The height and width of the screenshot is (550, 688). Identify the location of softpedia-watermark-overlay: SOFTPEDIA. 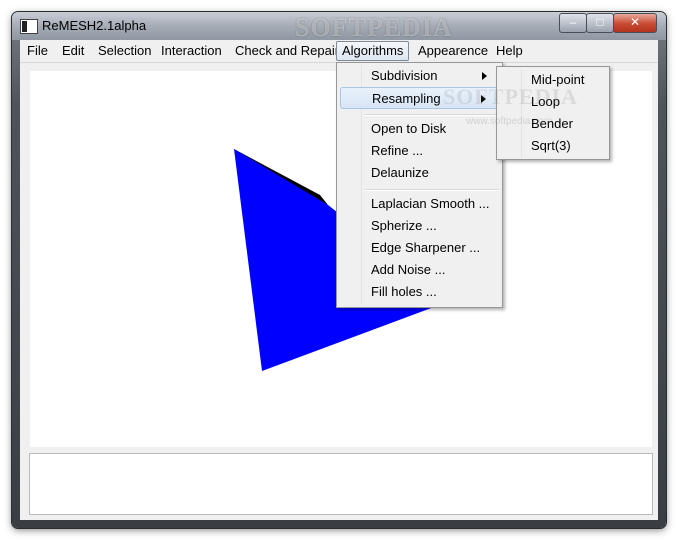
(510, 96).